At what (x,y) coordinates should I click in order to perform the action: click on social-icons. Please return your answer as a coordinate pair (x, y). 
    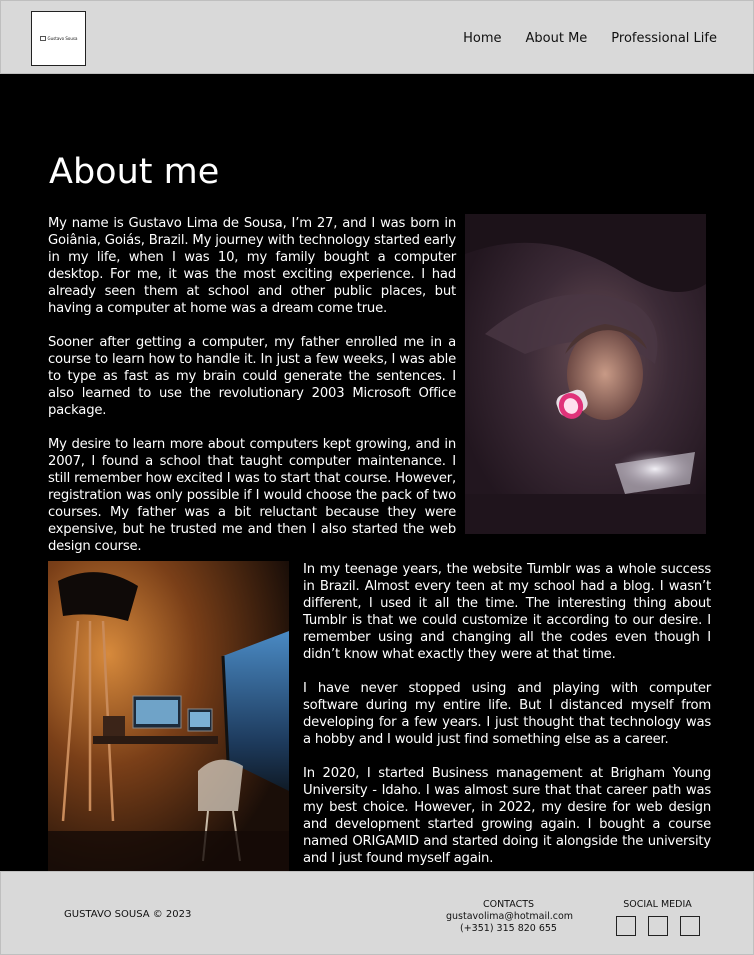
    Looking at the image, I should click on (657, 926).